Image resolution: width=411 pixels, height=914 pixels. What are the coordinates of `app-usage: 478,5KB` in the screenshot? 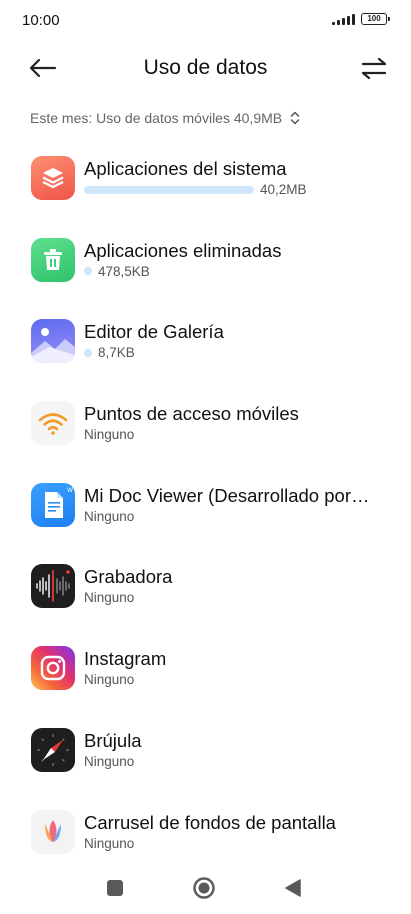 It's located at (117, 271).